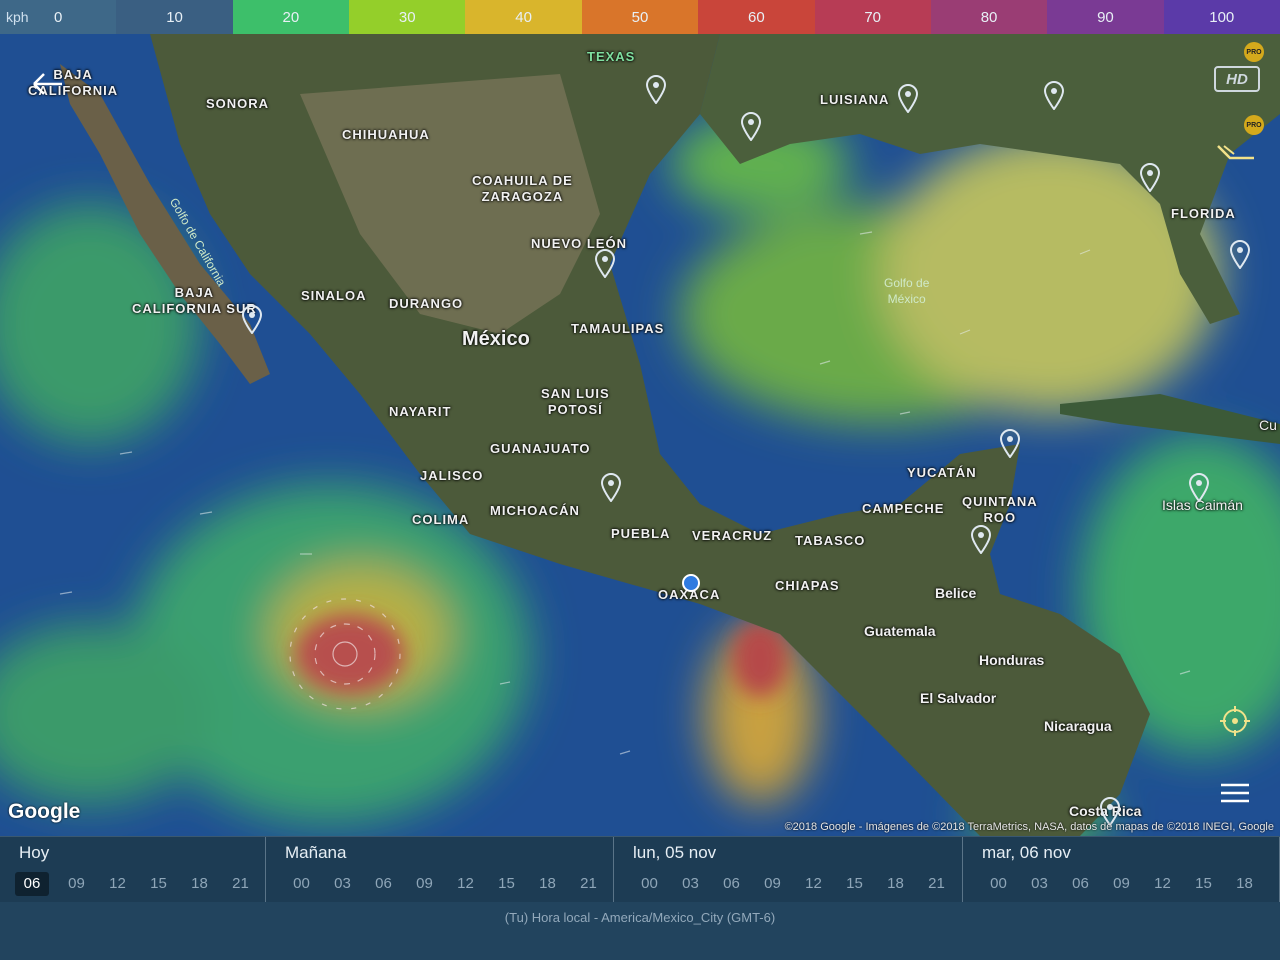 This screenshot has width=1280, height=960. Describe the element at coordinates (441, 519) in the screenshot. I see `label-colima: COLIMA` at that location.